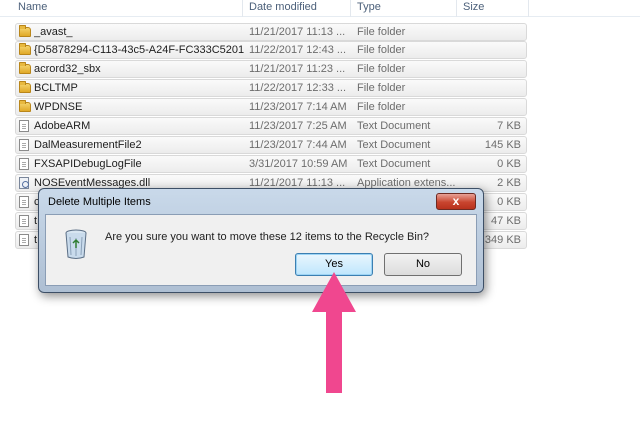  Describe the element at coordinates (99, 202) in the screenshot. I see `dialog-title: Delete Multiple Items` at that location.